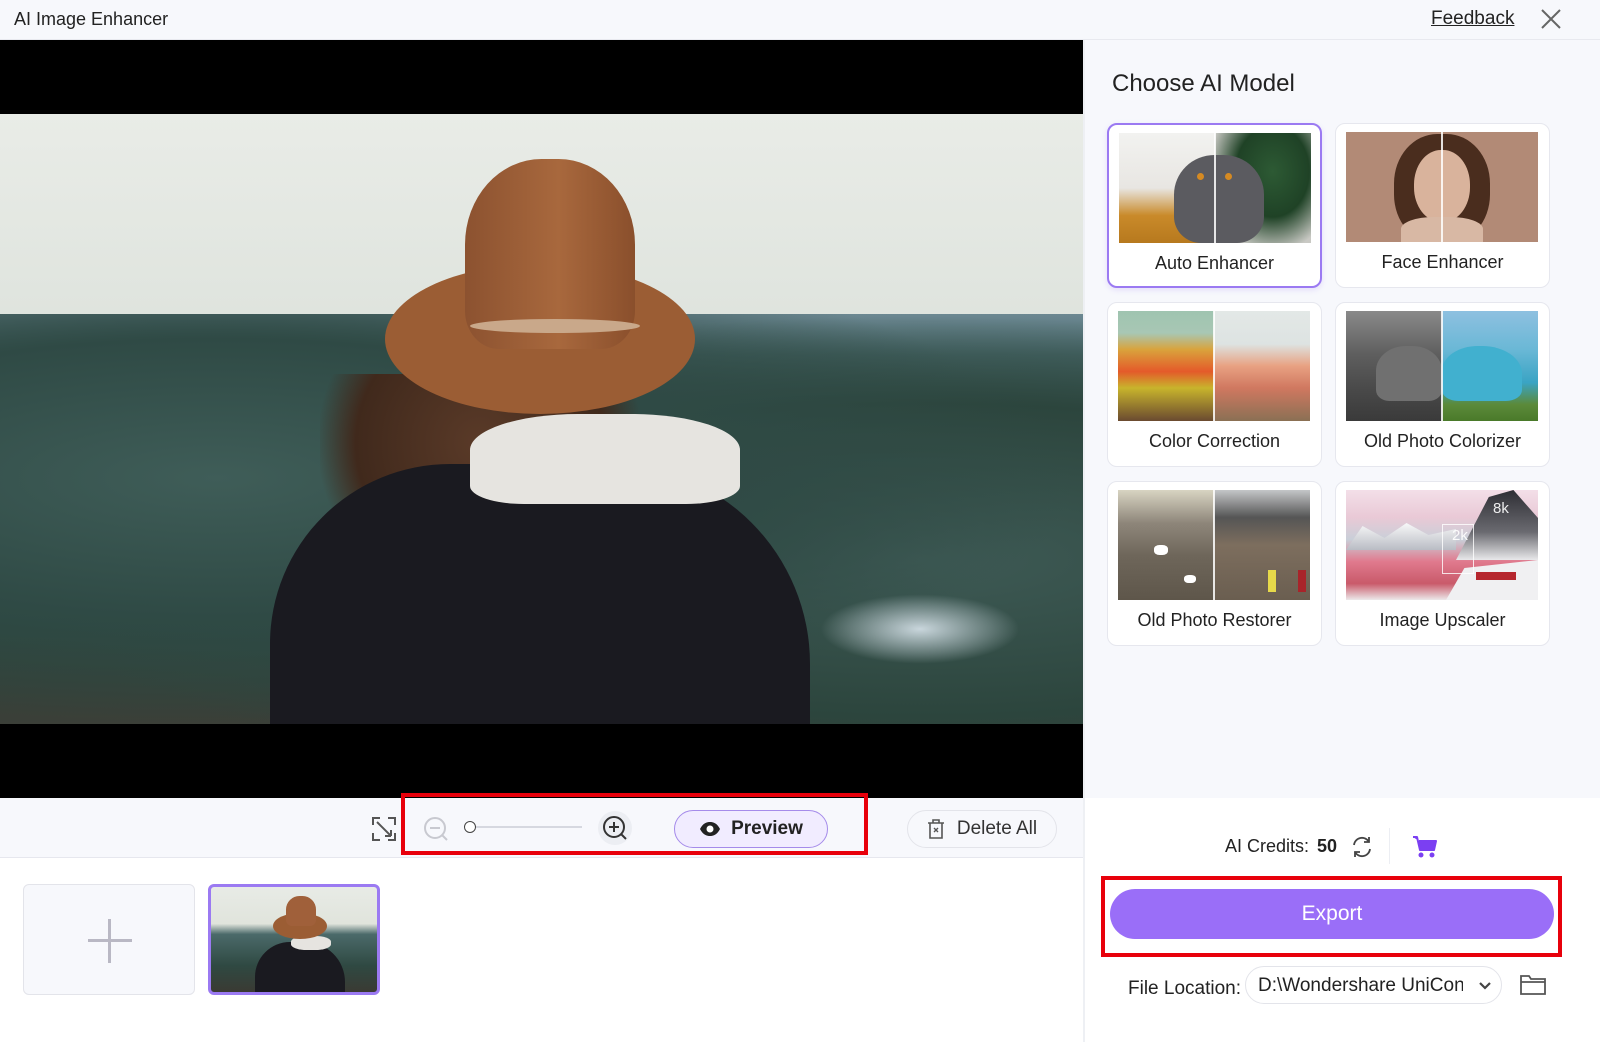 The width and height of the screenshot is (1600, 1042). Describe the element at coordinates (1442, 441) in the screenshot. I see `model-label: Old Photo Colorizer` at that location.